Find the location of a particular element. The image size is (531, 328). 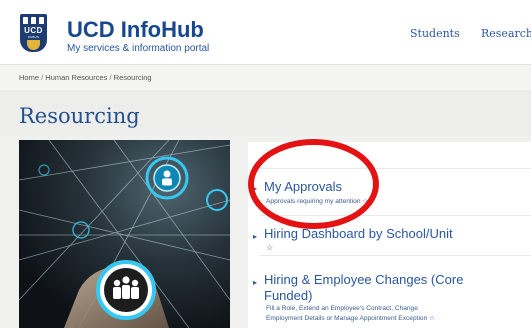

breadcrumb-human-resources: Human Resources is located at coordinates (76, 77).